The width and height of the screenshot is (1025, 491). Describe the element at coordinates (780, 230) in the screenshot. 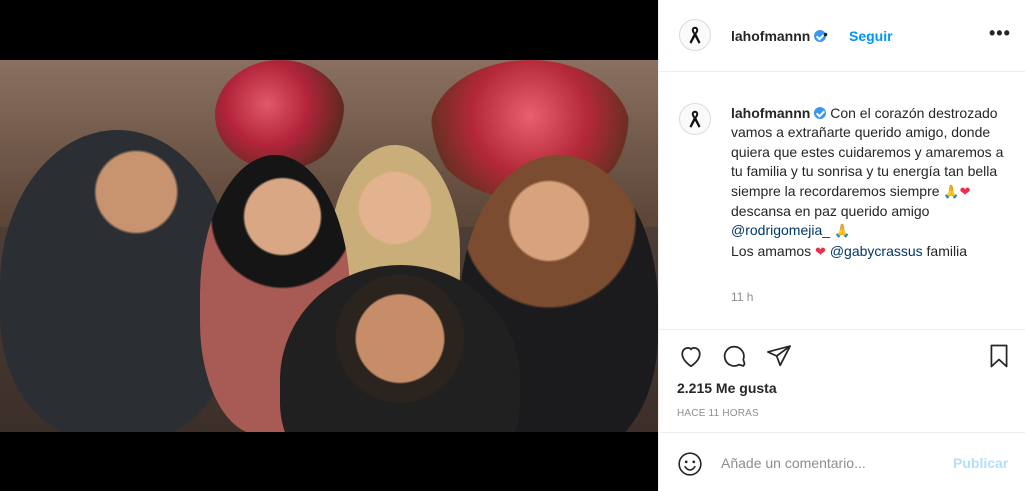

I see `mention-link: @rodrigomejia_` at that location.